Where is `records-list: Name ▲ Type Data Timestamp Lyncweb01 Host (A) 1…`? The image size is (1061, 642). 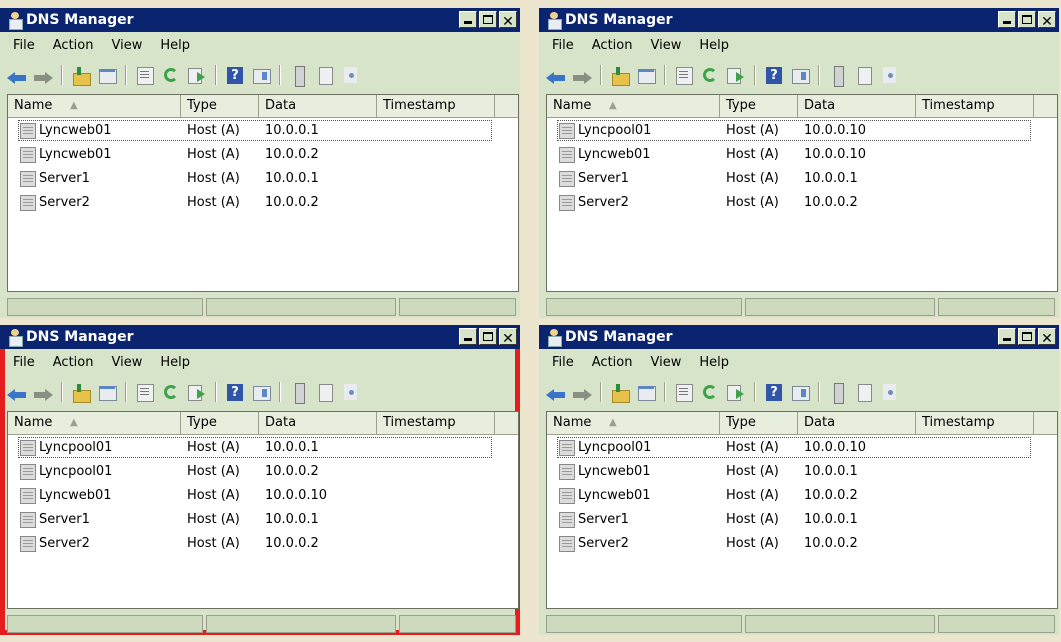 records-list: Name ▲ Type Data Timestamp Lyncweb01 Host (A) 1… is located at coordinates (263, 193).